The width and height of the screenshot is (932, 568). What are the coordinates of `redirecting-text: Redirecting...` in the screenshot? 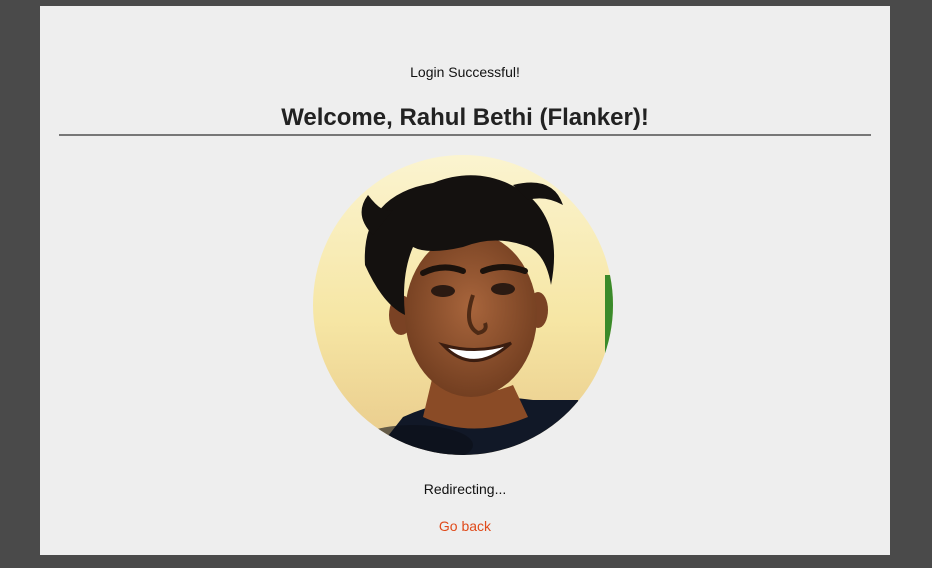 It's located at (465, 489).